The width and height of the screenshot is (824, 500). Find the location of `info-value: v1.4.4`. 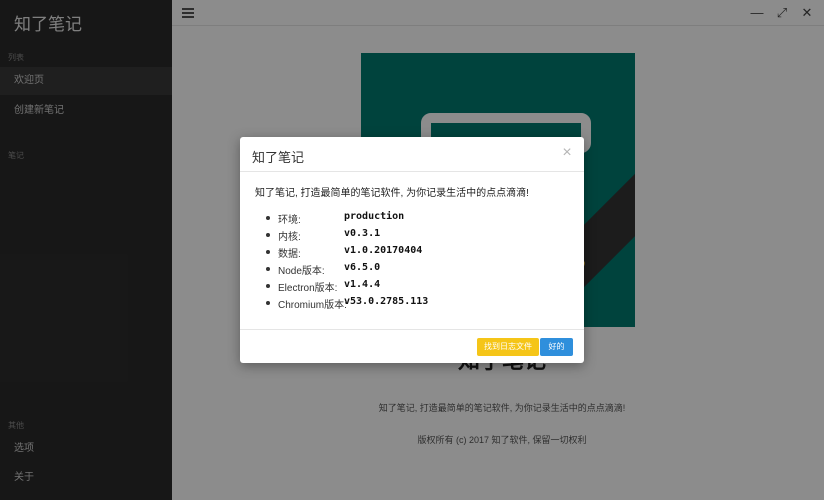

info-value: v1.4.4 is located at coordinates (362, 284).